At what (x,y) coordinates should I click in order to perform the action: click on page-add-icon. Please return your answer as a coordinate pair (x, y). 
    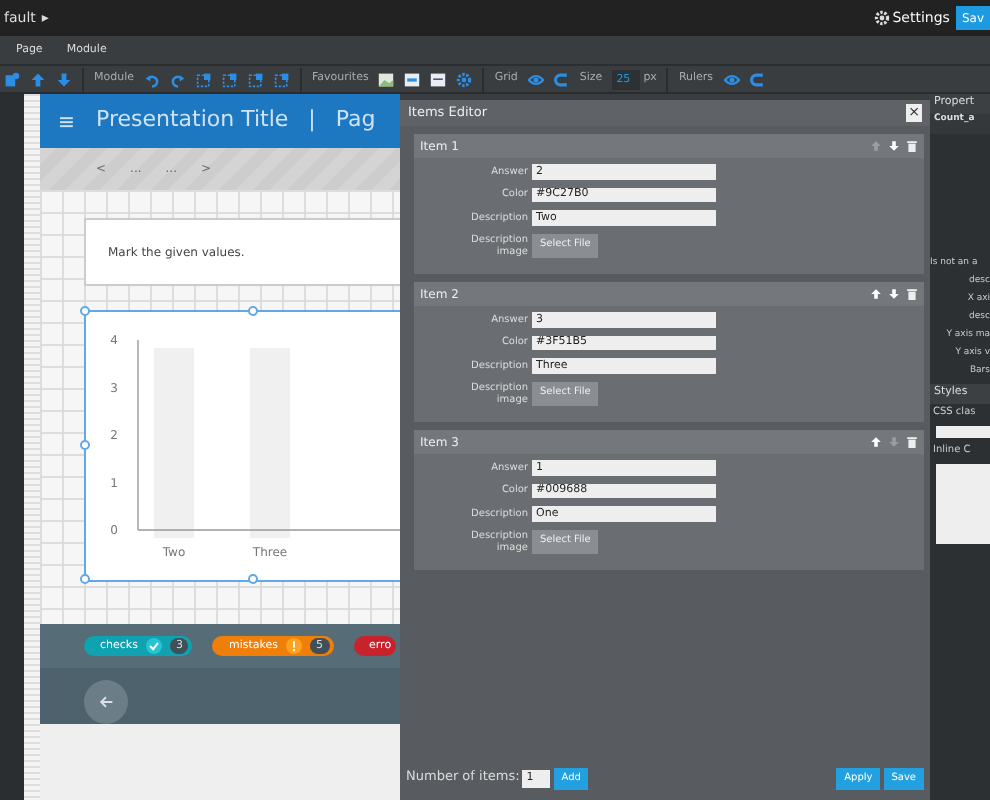
    Looking at the image, I should click on (12, 79).